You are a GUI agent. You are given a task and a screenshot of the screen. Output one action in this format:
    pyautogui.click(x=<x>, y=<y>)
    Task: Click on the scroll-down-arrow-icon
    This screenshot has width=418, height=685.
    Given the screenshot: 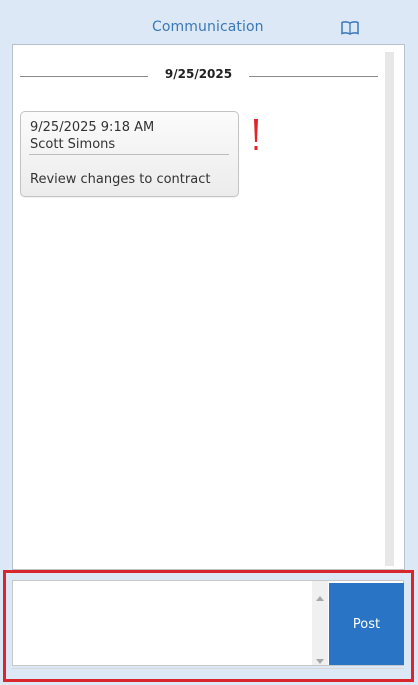 What is the action you would take?
    pyautogui.click(x=320, y=657)
    